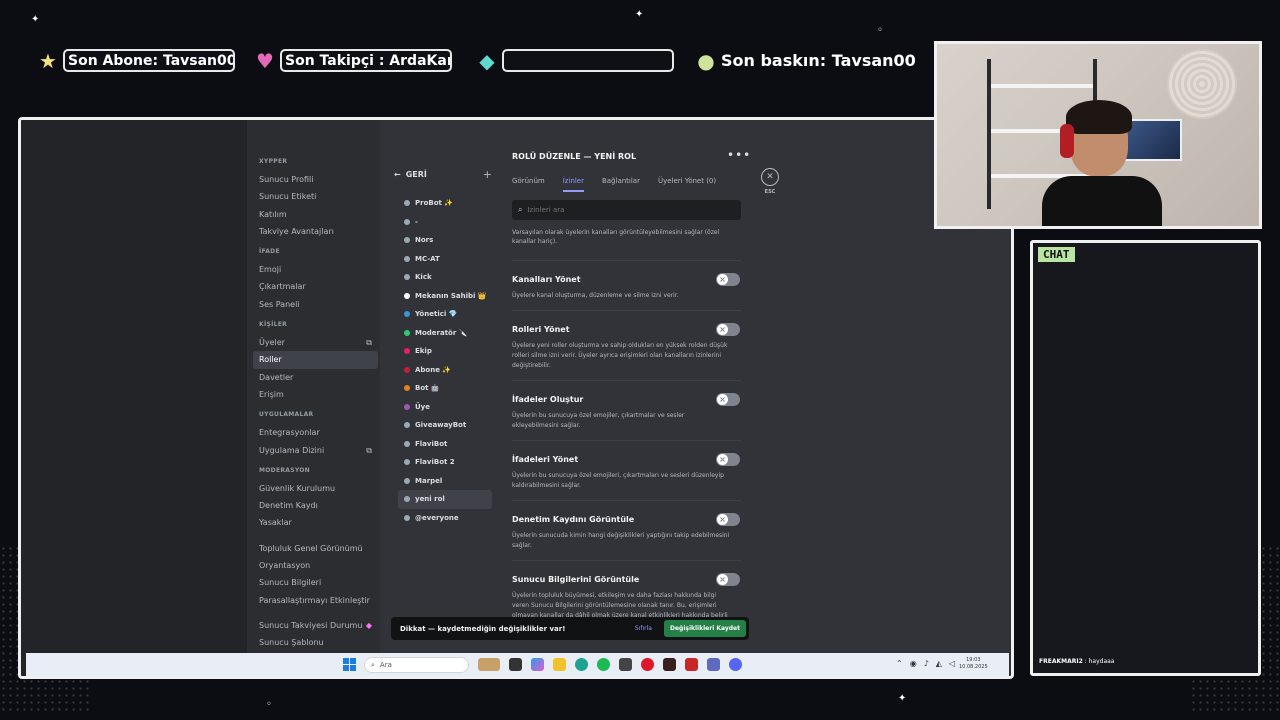 The width and height of the screenshot is (1280, 720). Describe the element at coordinates (291, 643) in the screenshot. I see `nav-item-label: Sunucu Şablonu` at that location.